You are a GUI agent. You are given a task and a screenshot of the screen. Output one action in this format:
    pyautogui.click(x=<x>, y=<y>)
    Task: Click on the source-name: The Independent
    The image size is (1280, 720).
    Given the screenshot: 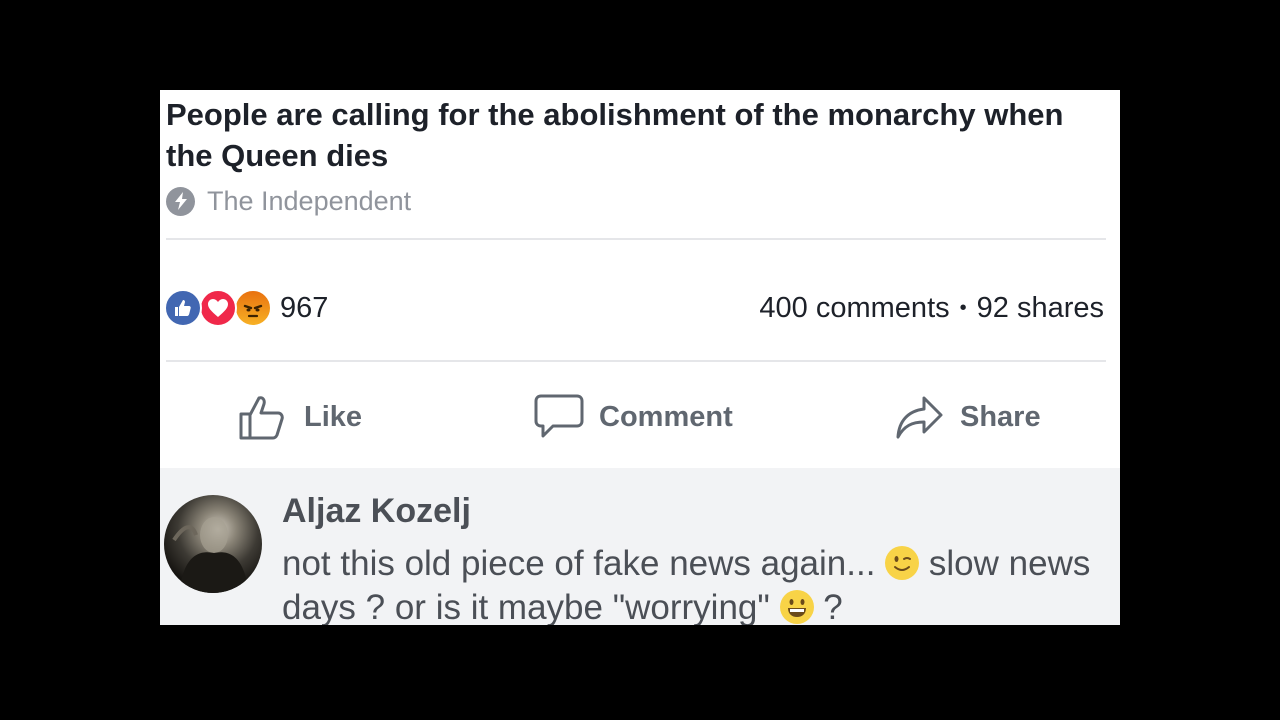 What is the action you would take?
    pyautogui.click(x=309, y=200)
    